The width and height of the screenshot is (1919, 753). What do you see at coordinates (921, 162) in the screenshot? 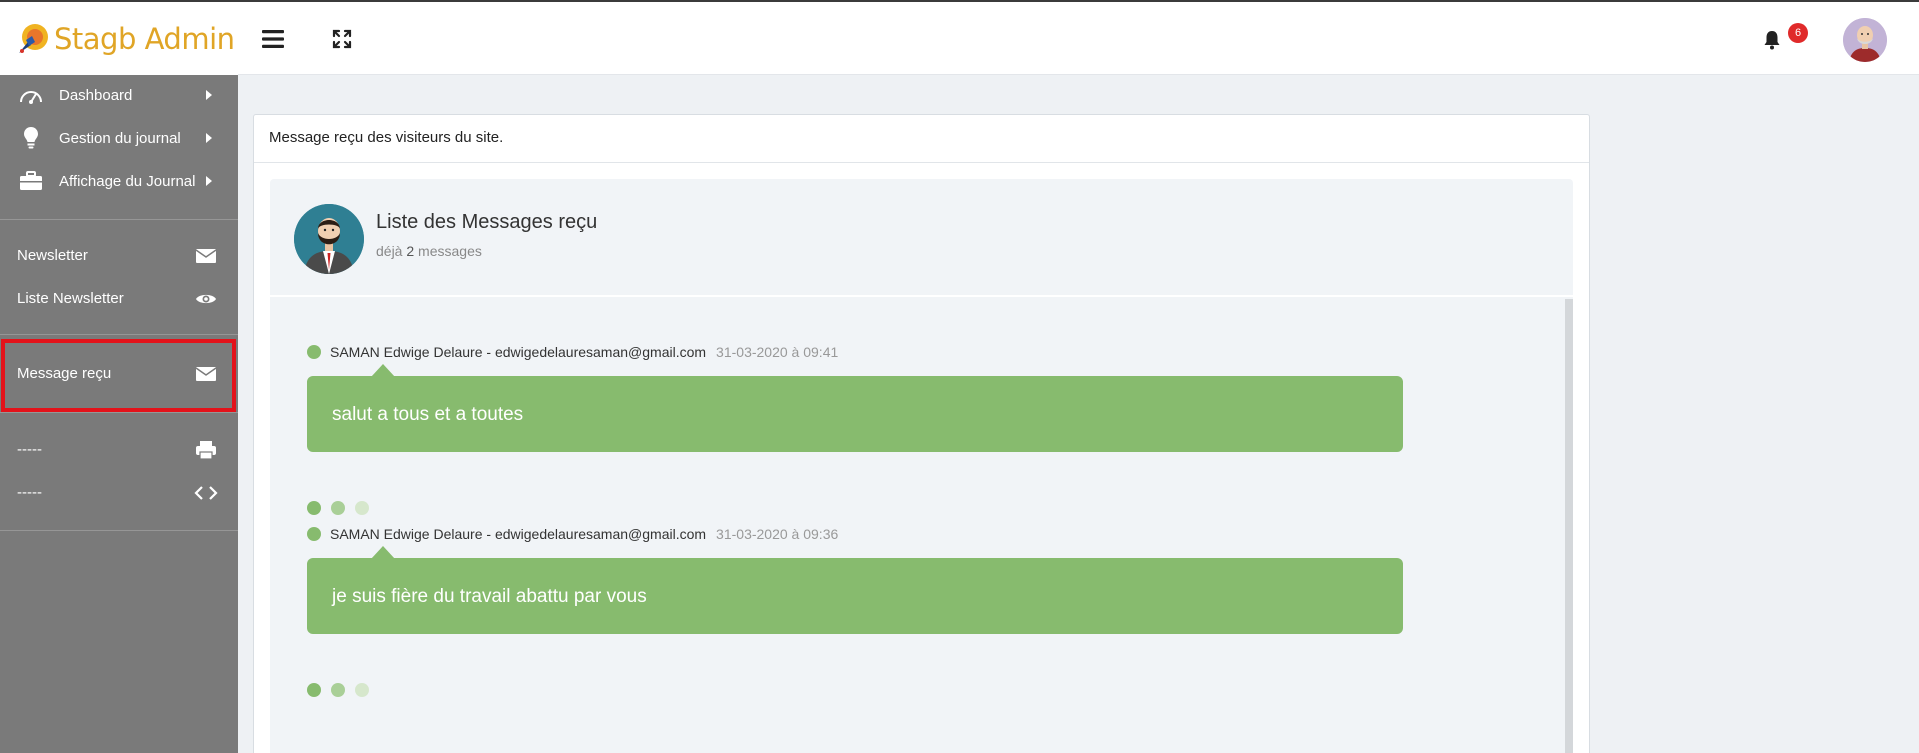
I see `card-divider` at bounding box center [921, 162].